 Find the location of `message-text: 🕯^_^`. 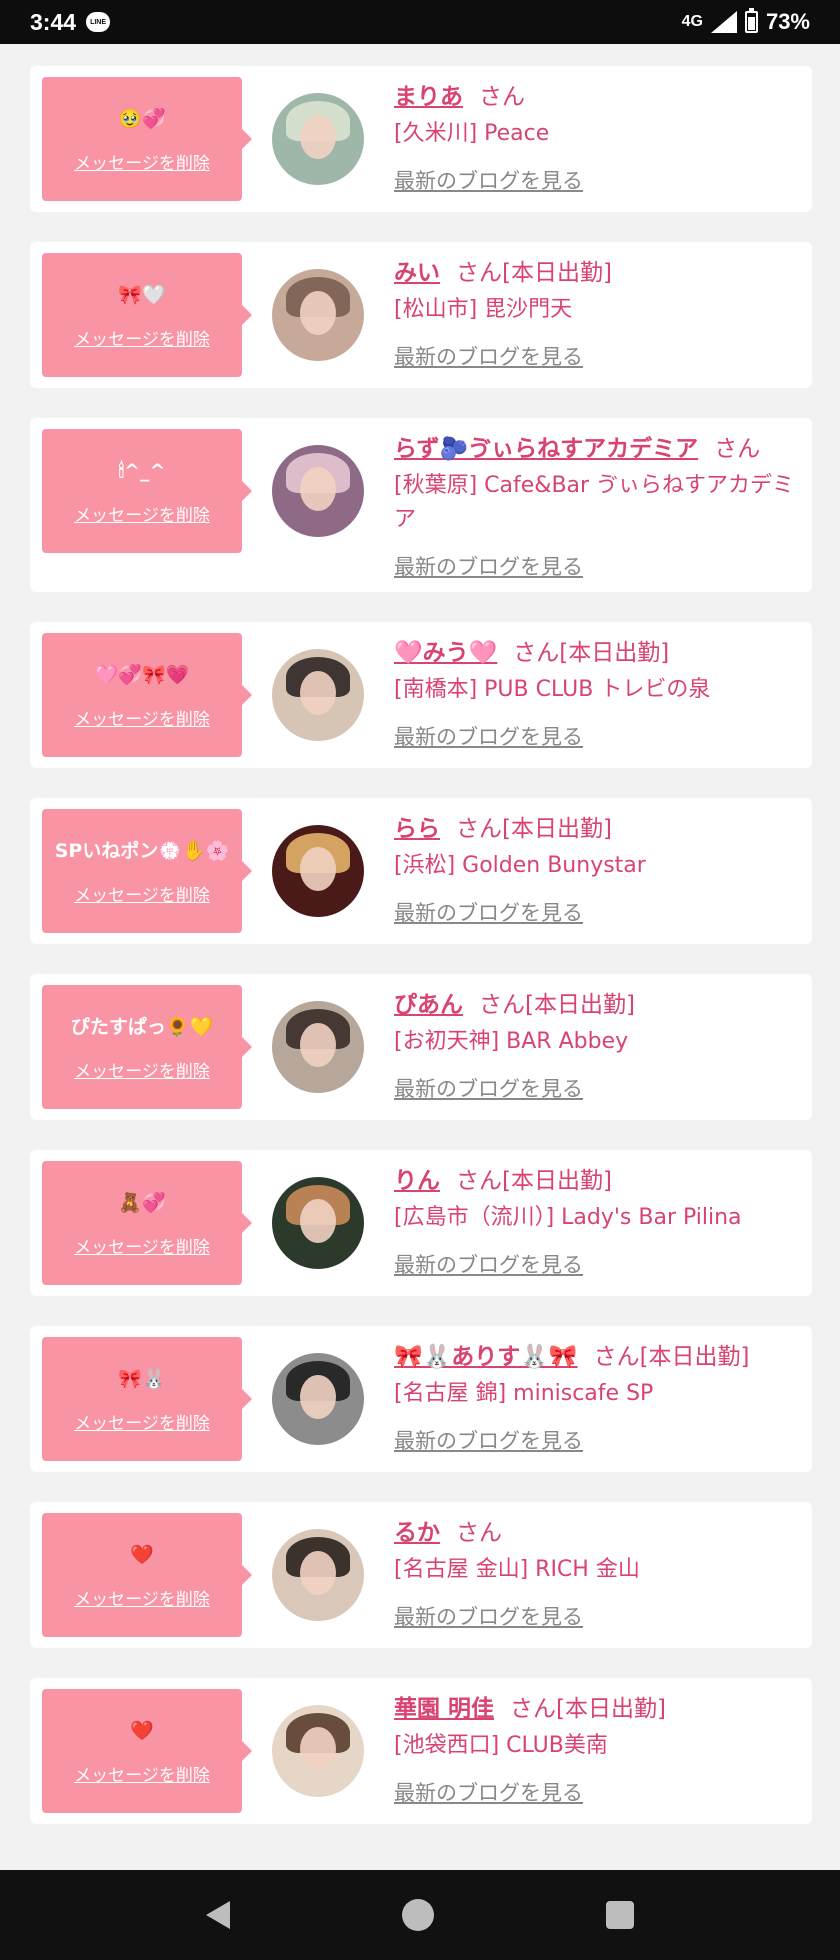

message-text: 🕯^_^ is located at coordinates (142, 470).